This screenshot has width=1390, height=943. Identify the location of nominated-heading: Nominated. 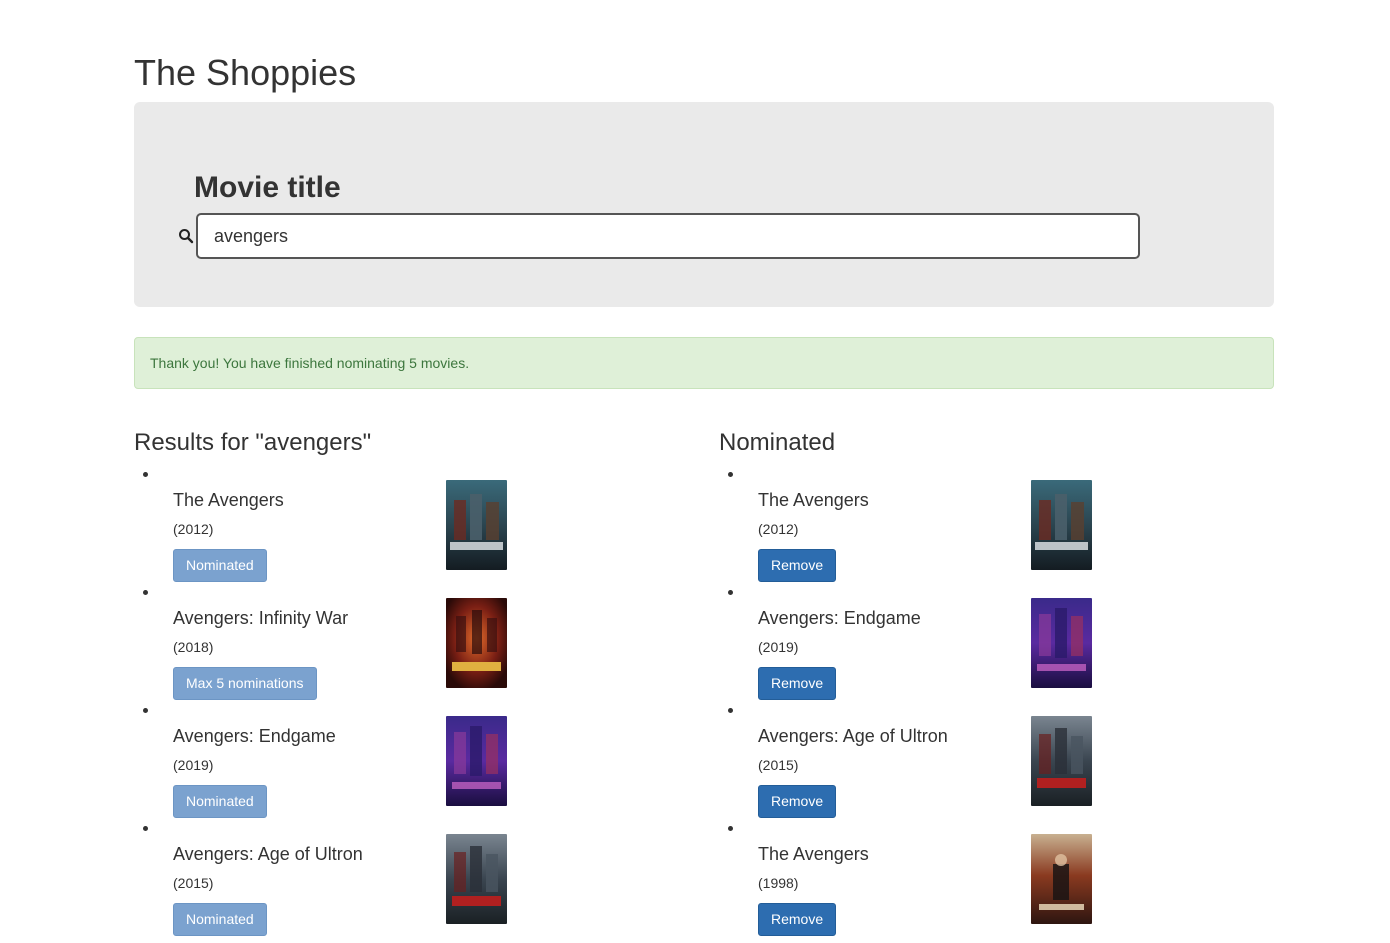
(777, 442).